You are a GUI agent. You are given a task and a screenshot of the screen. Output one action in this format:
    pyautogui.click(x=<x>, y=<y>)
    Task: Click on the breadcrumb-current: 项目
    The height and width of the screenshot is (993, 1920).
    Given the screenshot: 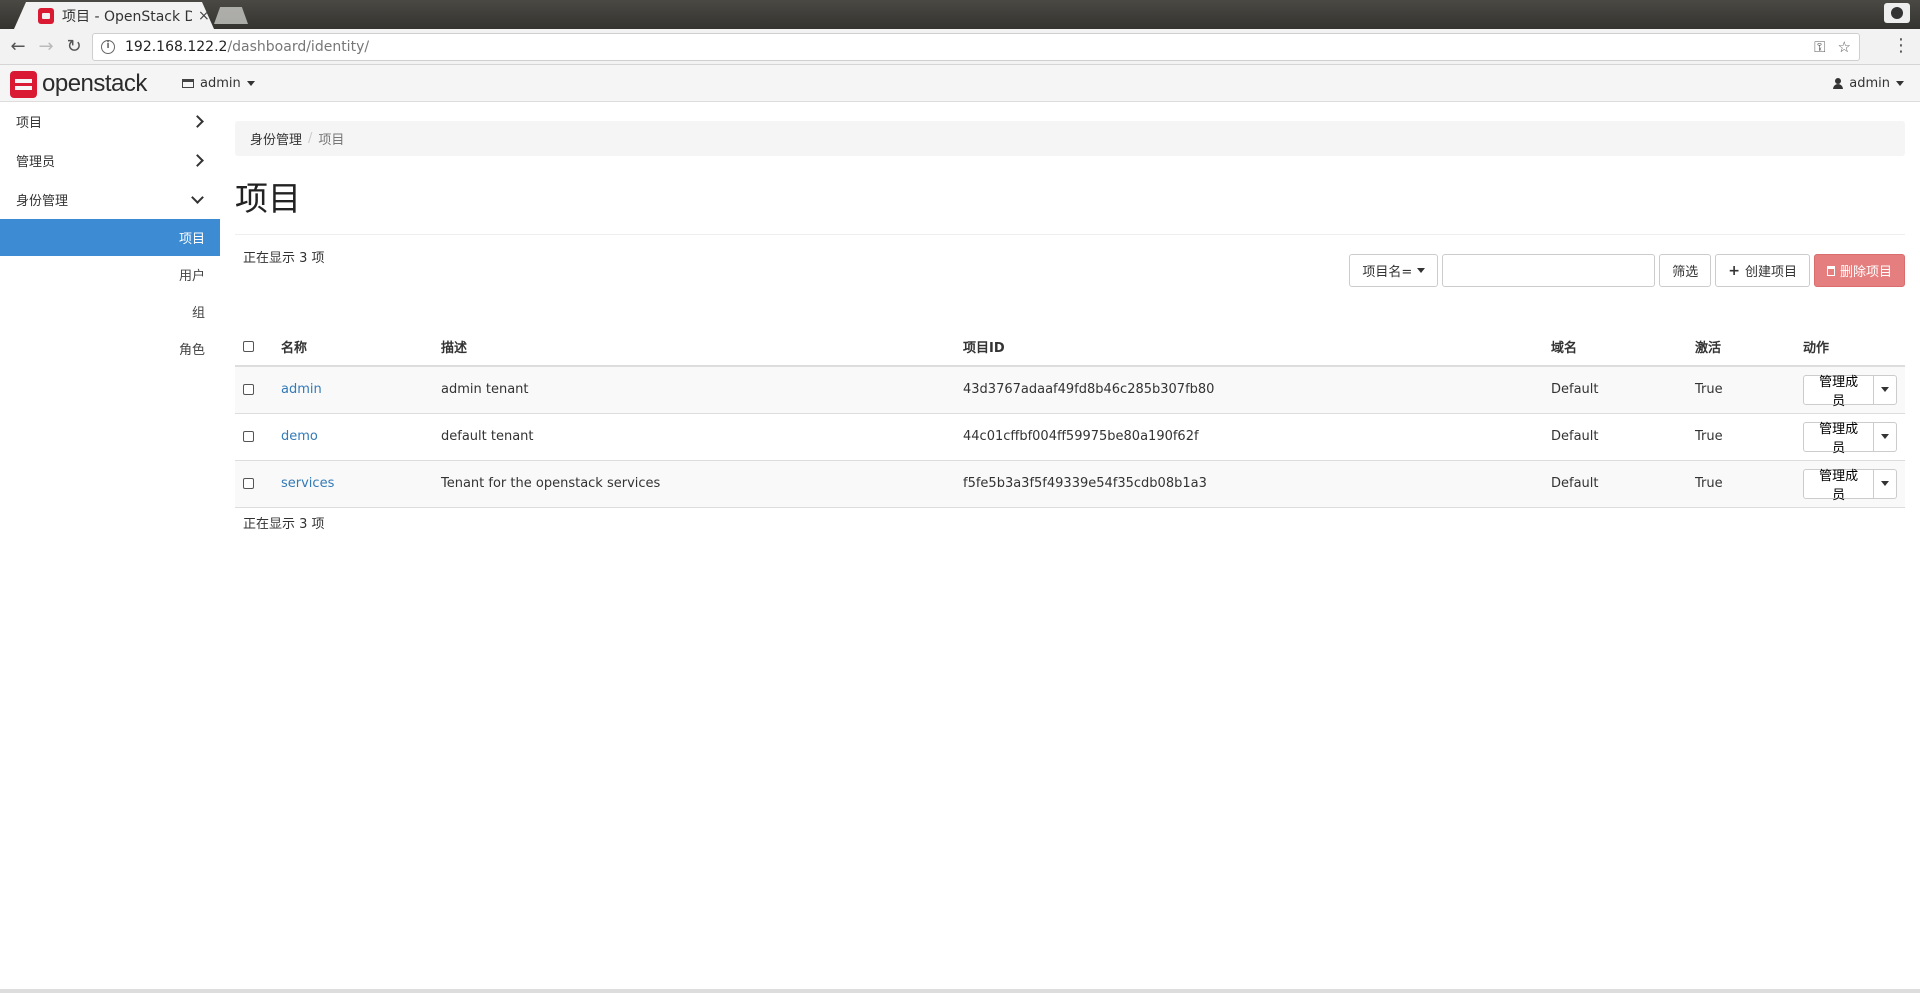 What is the action you would take?
    pyautogui.click(x=331, y=140)
    